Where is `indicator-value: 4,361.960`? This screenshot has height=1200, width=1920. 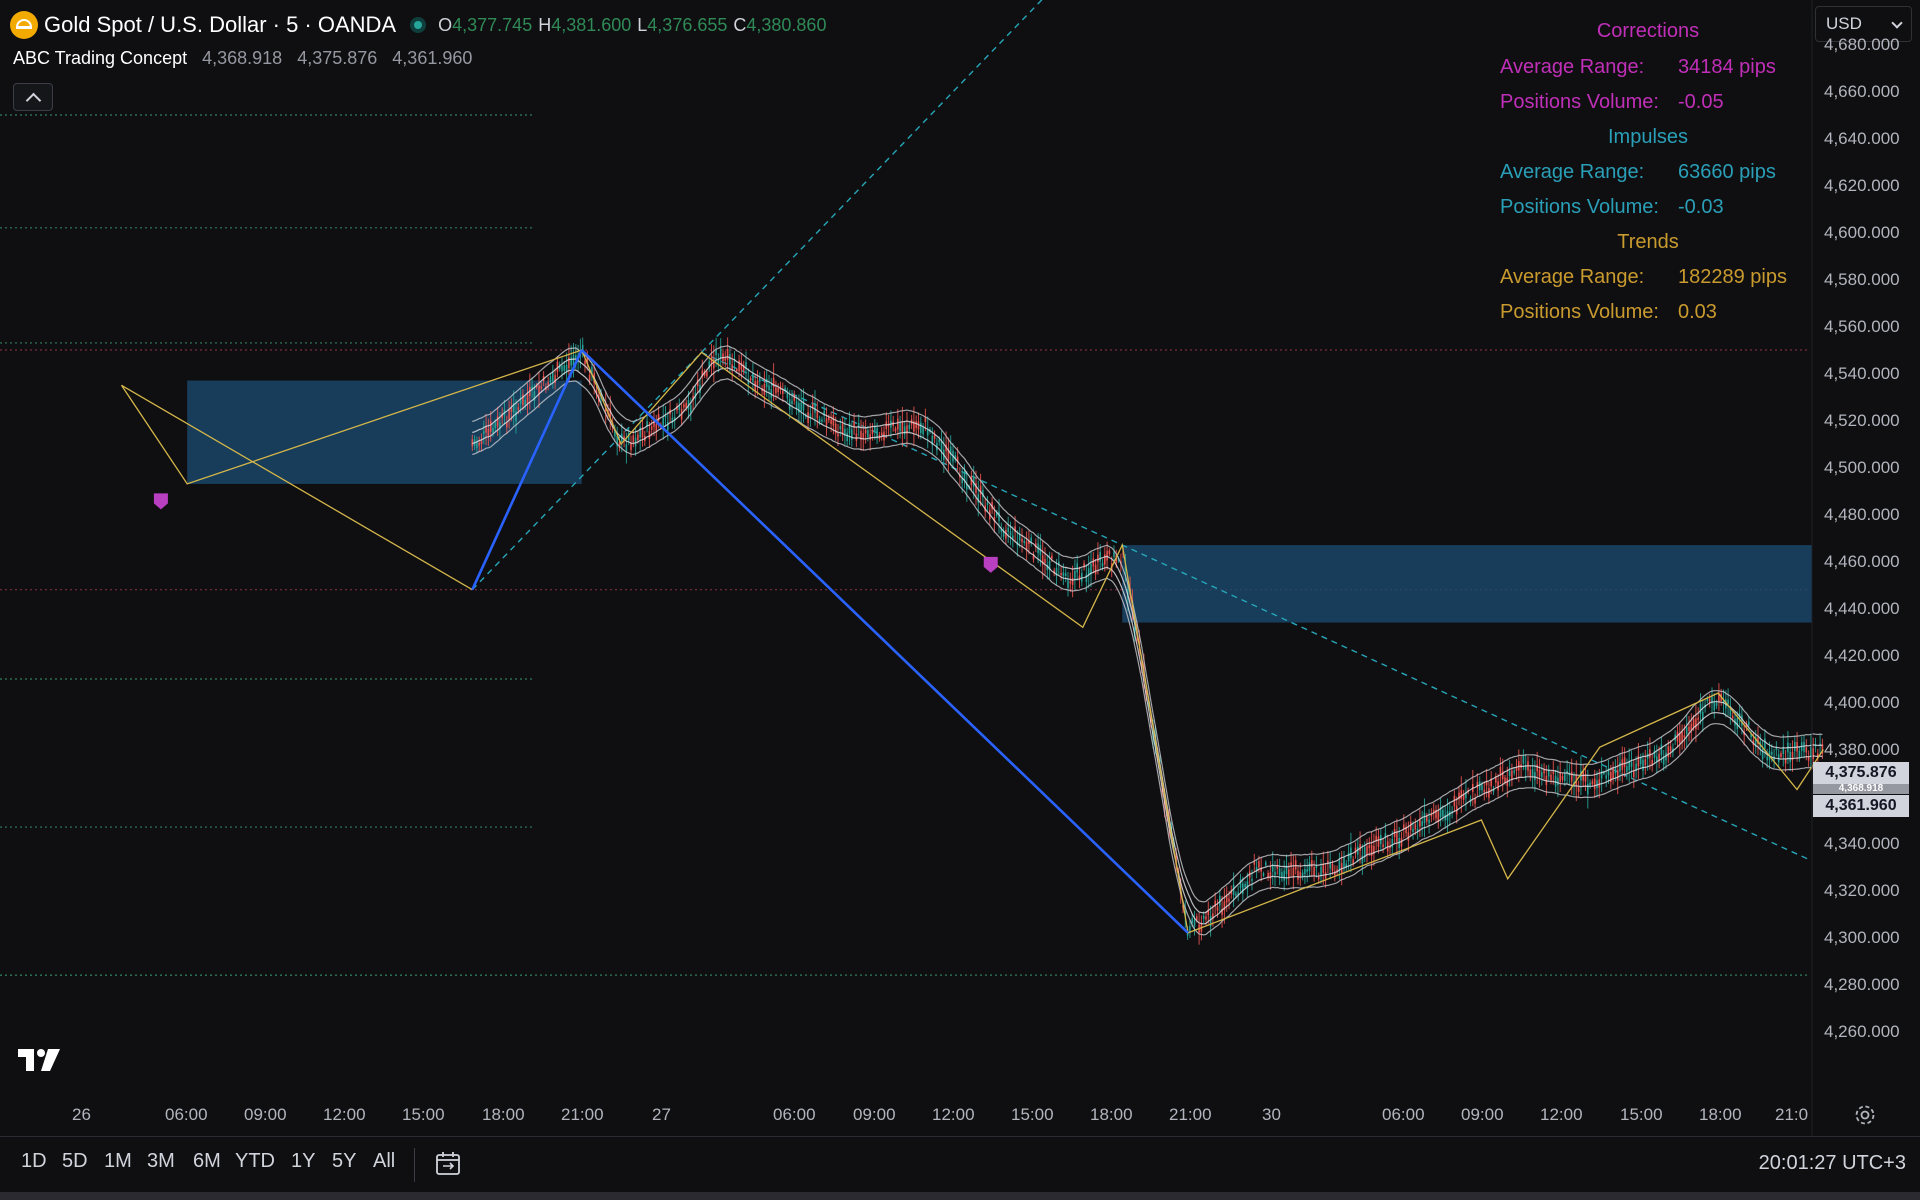 indicator-value: 4,361.960 is located at coordinates (432, 58).